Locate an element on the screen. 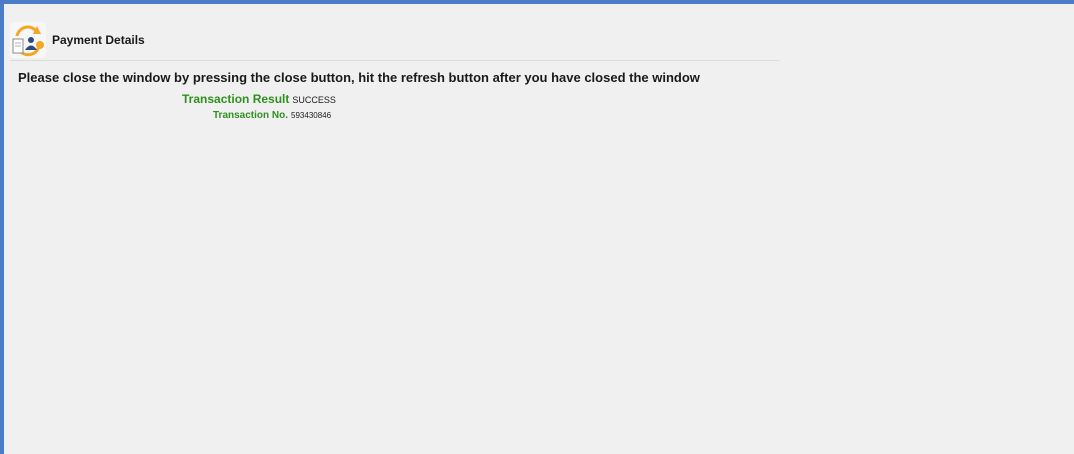  page-header: Payment Details is located at coordinates (395, 40).